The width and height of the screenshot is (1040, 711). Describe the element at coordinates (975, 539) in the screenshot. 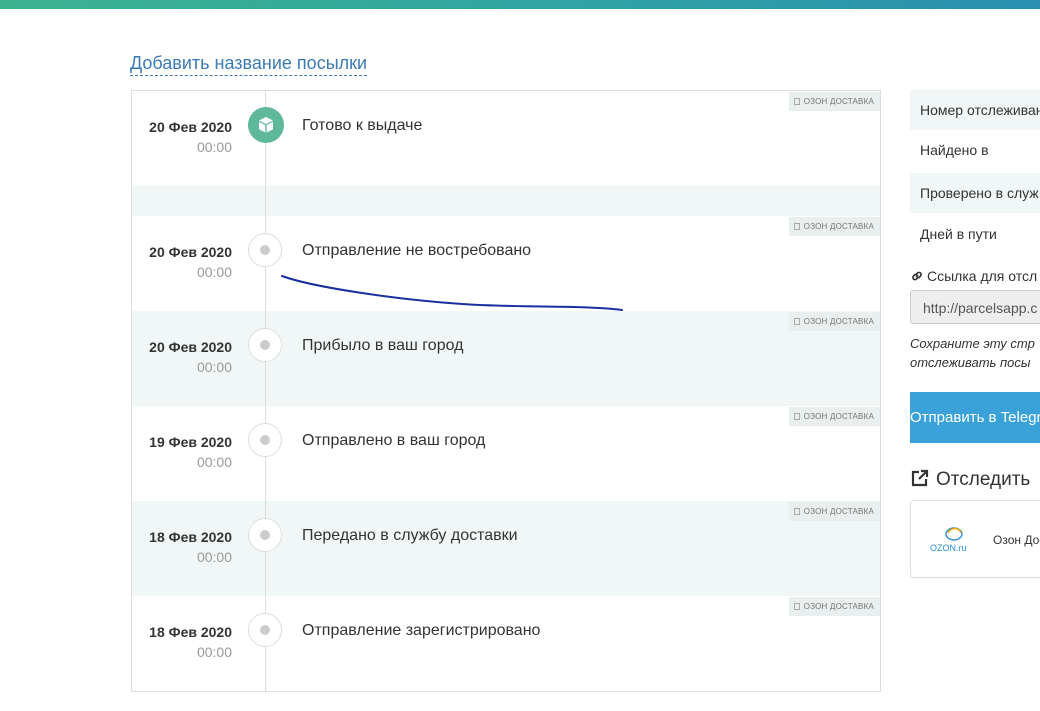

I see `carrier-card-ozon: OZON.ru Озон Дос` at that location.